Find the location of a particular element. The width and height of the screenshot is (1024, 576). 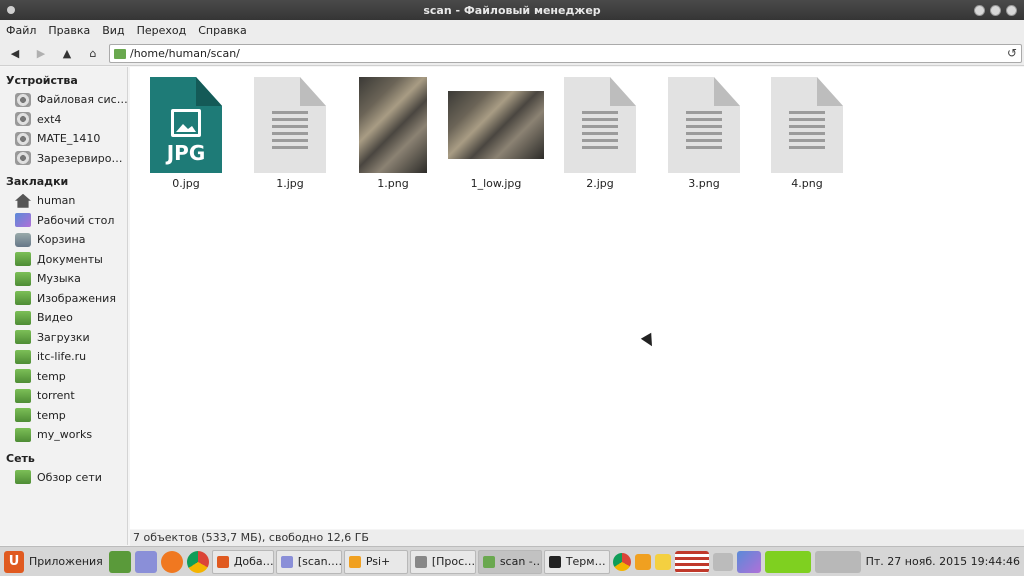

sidebar-item-music: Музыка is located at coordinates (63, 279).